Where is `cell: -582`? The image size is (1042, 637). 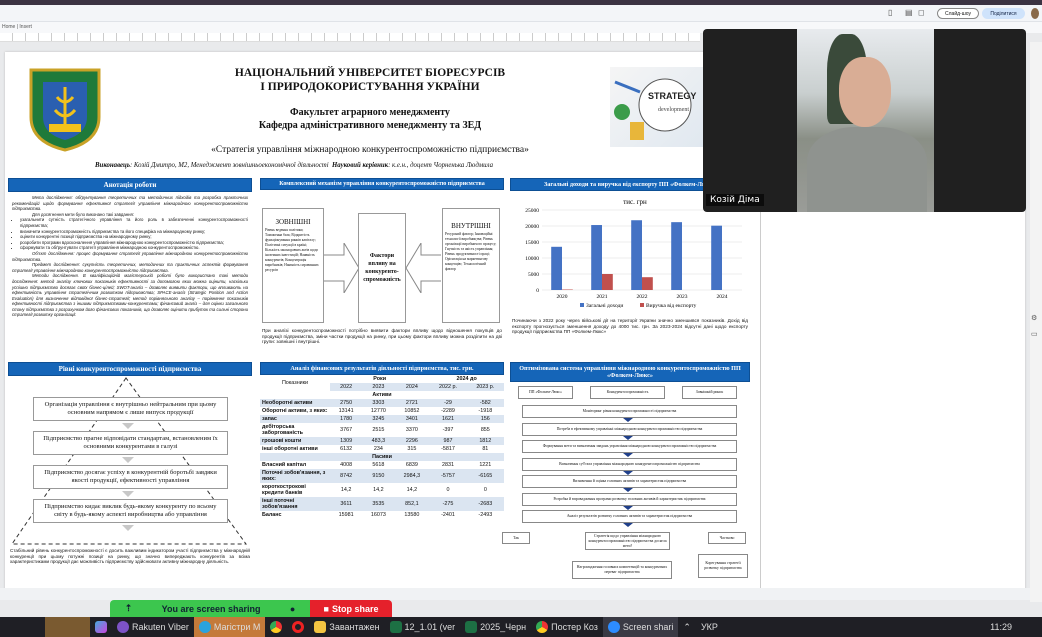 cell: -582 is located at coordinates (485, 403).